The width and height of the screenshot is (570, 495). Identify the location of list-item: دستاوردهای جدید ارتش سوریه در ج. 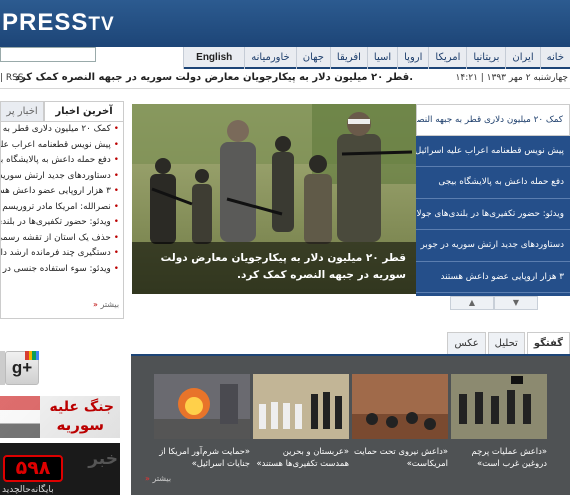
(62, 177).